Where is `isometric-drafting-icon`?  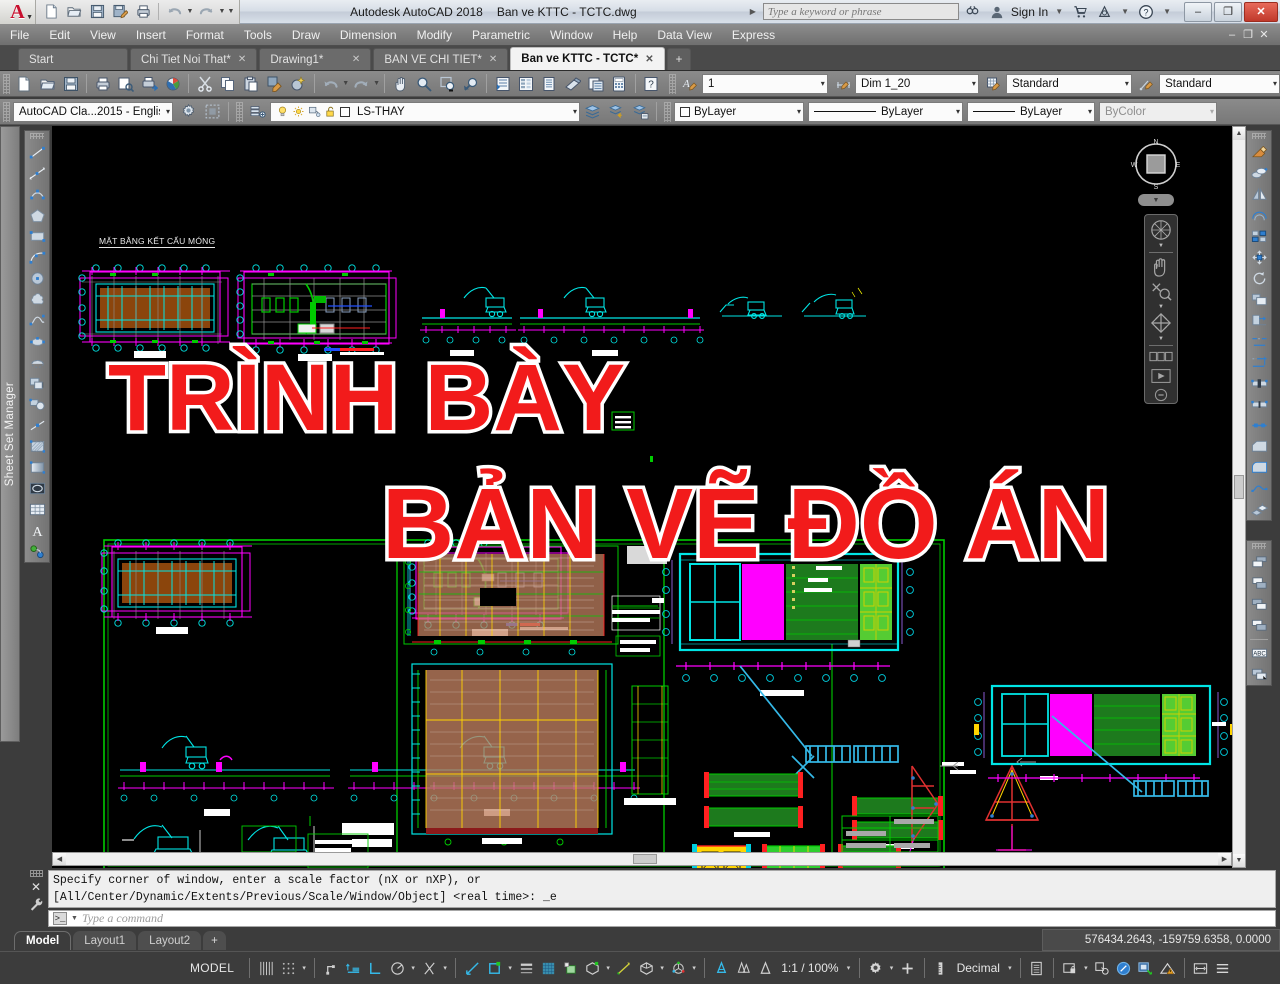
isometric-drafting-icon is located at coordinates (429, 968).